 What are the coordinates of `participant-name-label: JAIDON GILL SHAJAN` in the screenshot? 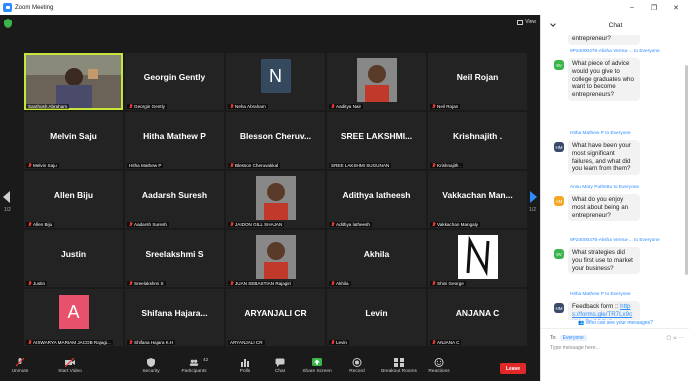 It's located at (256, 224).